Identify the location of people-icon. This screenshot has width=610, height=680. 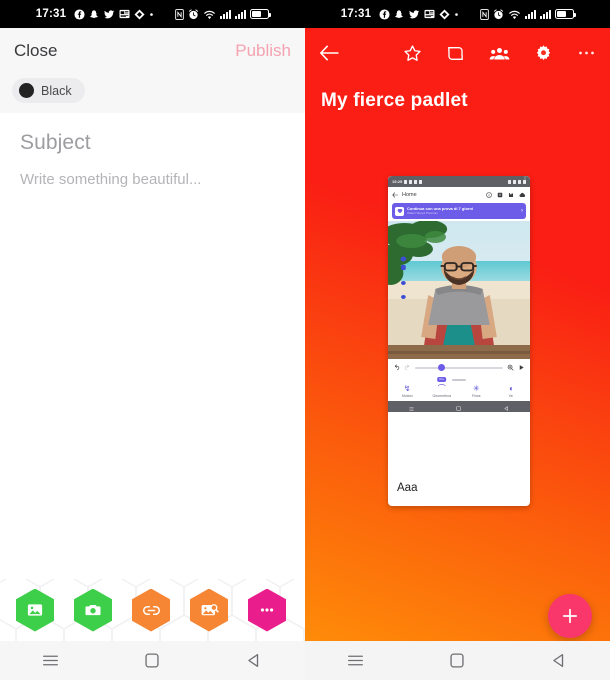
(499, 53).